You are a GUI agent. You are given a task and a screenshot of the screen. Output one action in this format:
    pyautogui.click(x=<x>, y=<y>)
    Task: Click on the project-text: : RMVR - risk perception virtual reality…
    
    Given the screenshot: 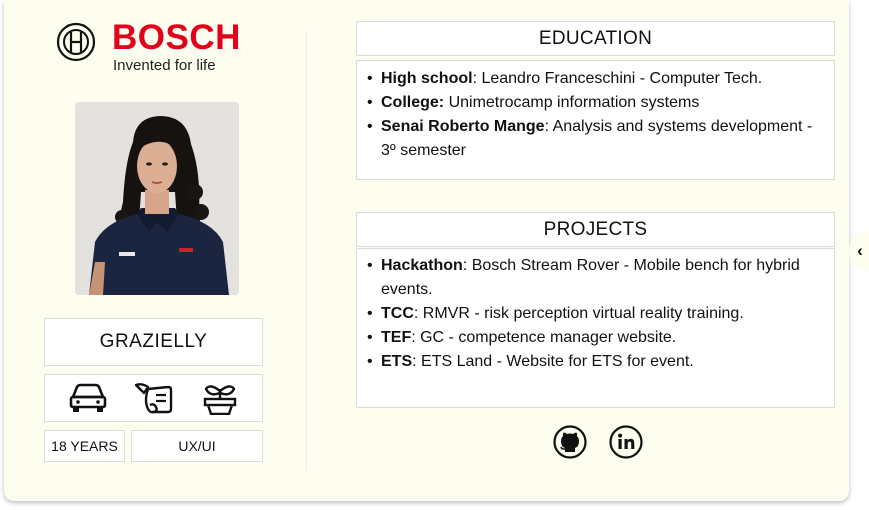 What is the action you would take?
    pyautogui.click(x=578, y=313)
    